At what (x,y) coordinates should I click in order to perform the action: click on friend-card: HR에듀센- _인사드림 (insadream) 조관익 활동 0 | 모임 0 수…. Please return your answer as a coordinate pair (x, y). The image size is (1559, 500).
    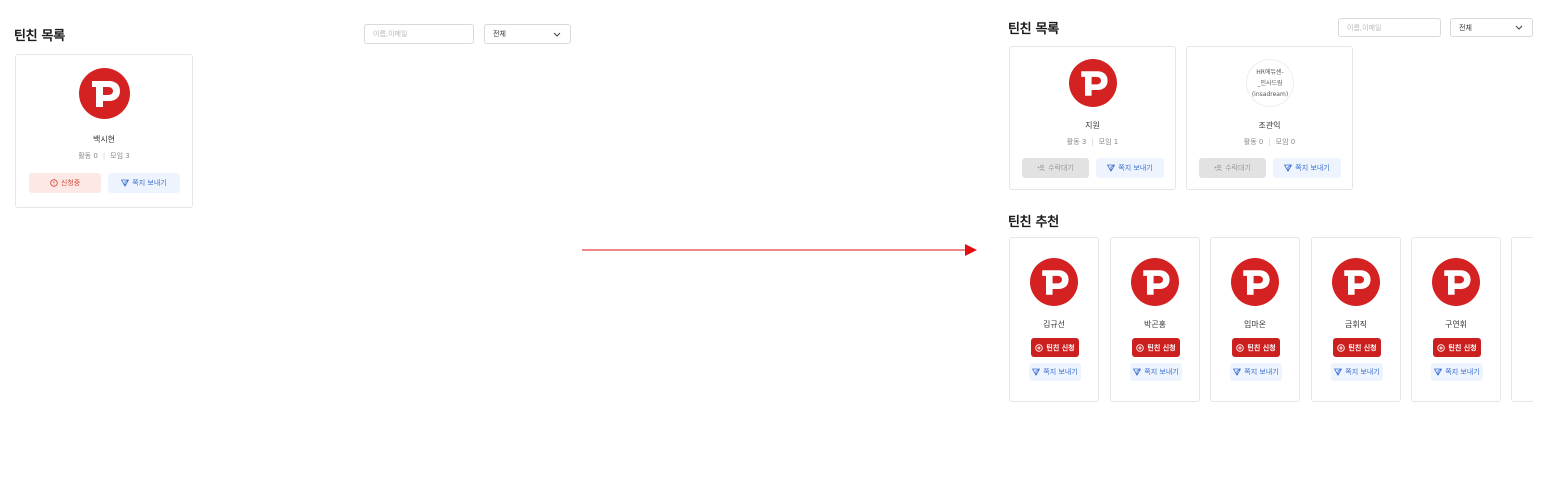
    Looking at the image, I should click on (1269, 118).